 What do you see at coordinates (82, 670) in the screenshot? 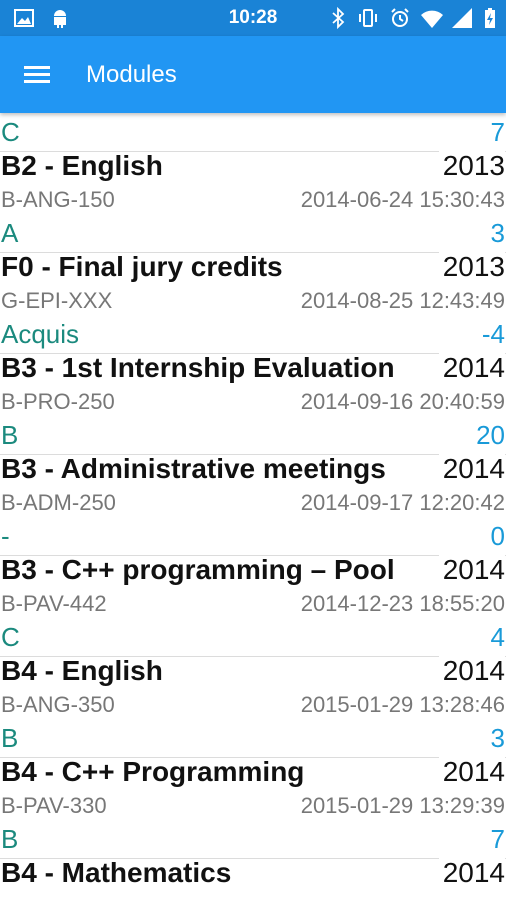
I see `module-title: B4 - English` at bounding box center [82, 670].